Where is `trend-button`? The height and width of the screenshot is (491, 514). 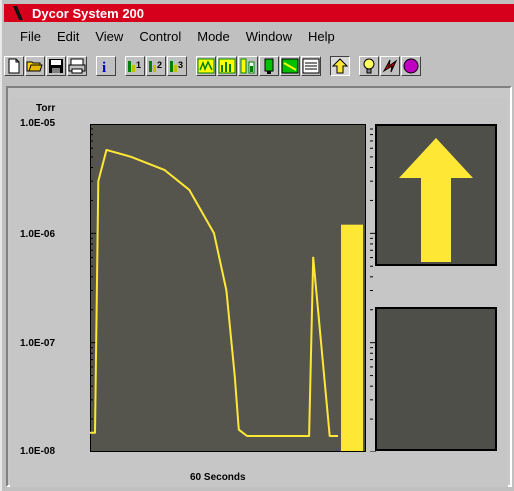 trend-button is located at coordinates (290, 66).